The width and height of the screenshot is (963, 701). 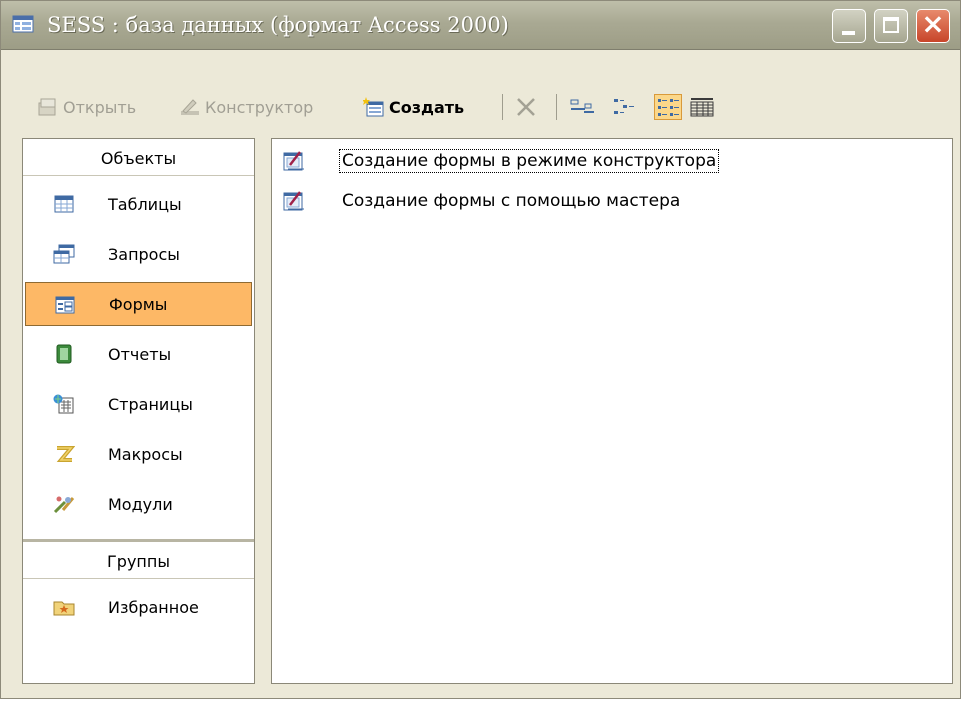 I want to click on objects-item-tables: Таблицы, so click(x=138, y=204).